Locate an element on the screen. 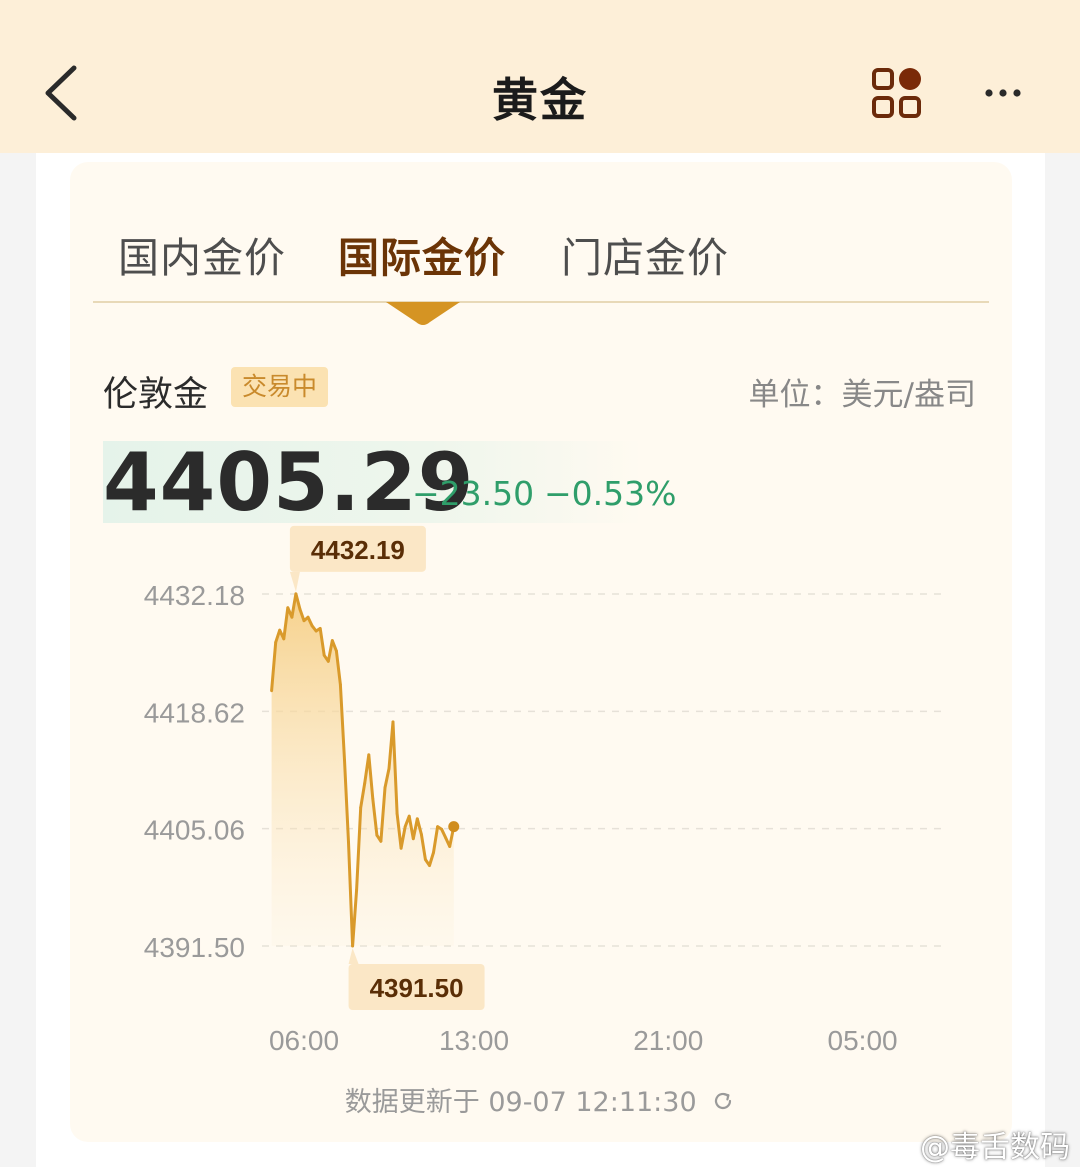 Image resolution: width=1080 pixels, height=1167 pixels. x-tick-label: 21:00 is located at coordinates (668, 1040).